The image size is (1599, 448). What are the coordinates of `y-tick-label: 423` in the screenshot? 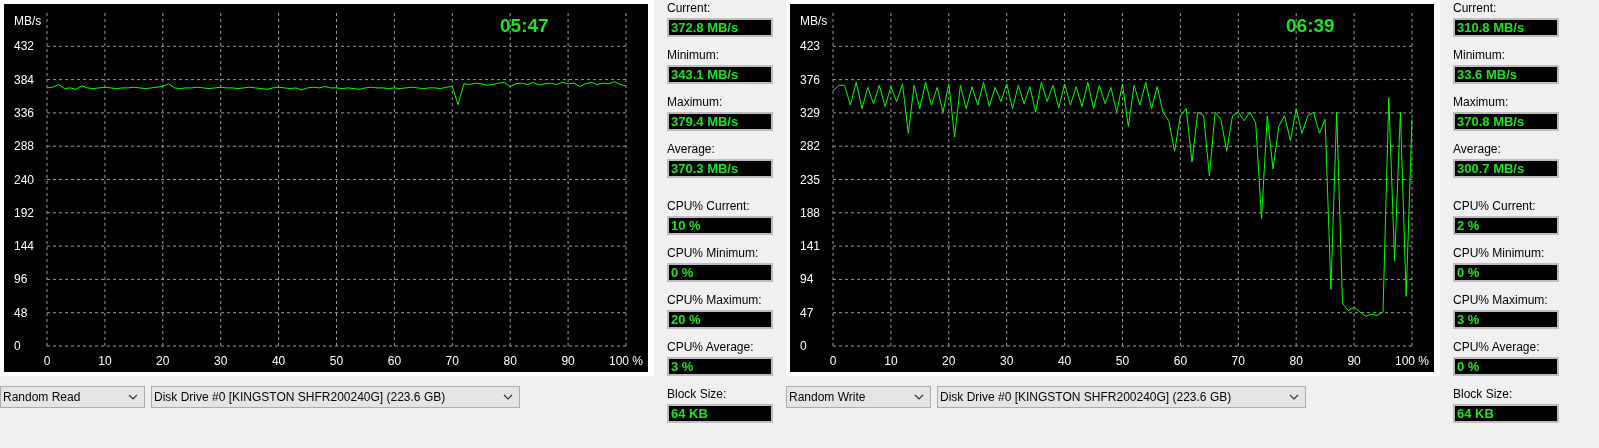 It's located at (810, 46).